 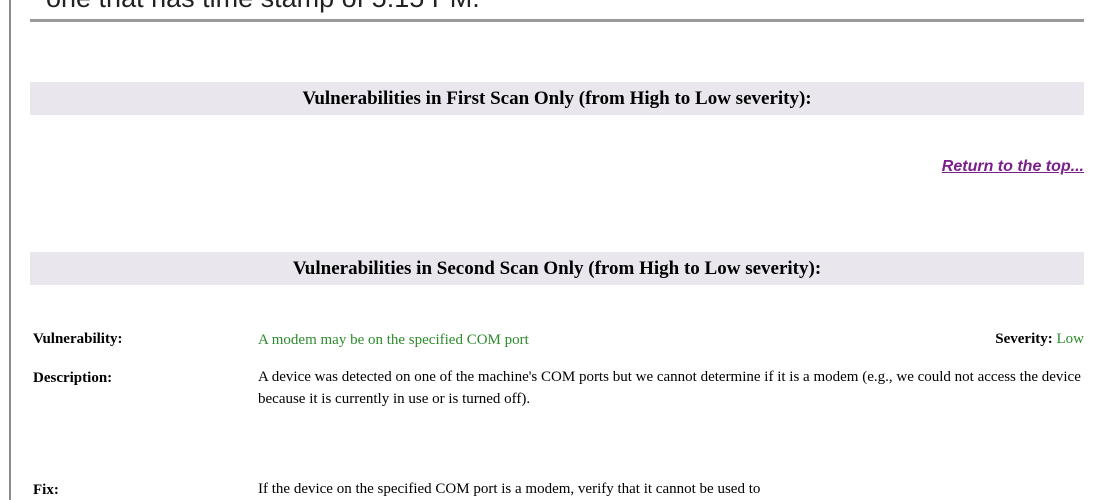 What do you see at coordinates (1024, 339) in the screenshot?
I see `severity-label: Severity:` at bounding box center [1024, 339].